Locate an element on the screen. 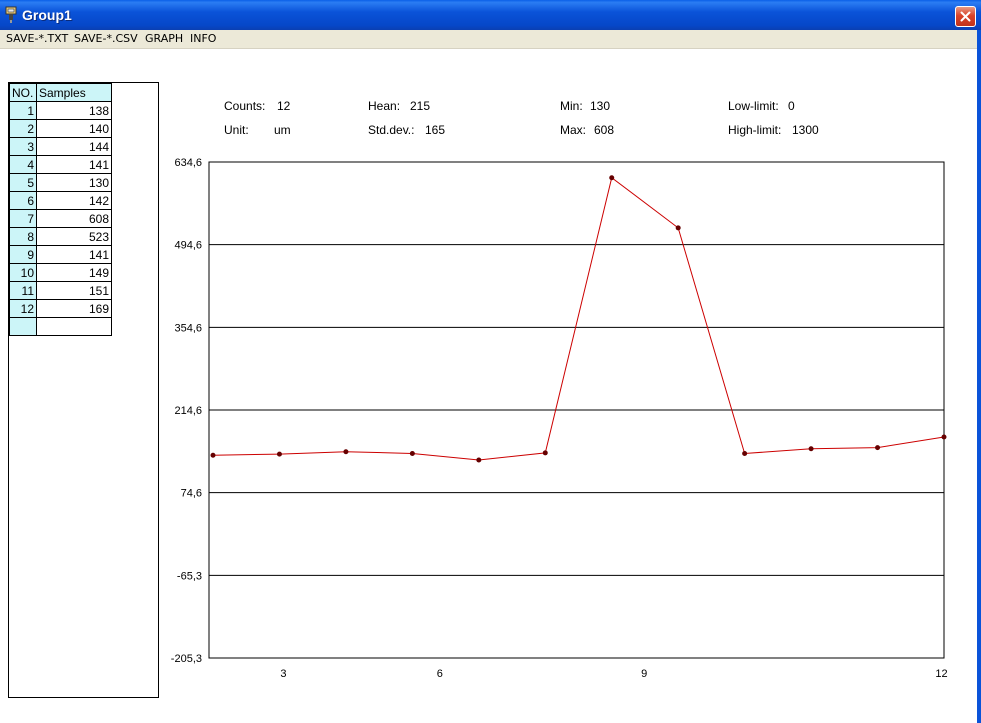 The width and height of the screenshot is (981, 723). min-label: Min: is located at coordinates (571, 106).